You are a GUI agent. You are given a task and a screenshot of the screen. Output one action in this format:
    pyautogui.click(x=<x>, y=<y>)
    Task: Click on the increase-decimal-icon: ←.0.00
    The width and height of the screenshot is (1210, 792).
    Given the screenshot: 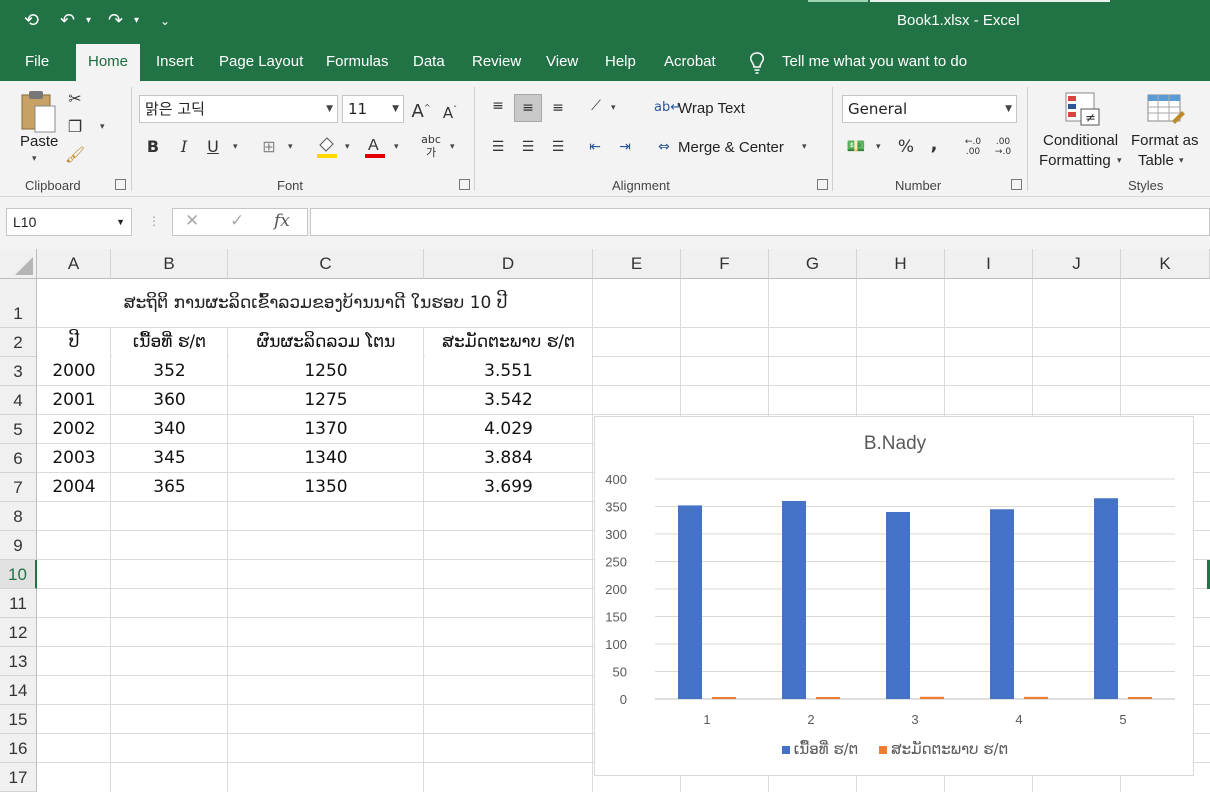 What is the action you would take?
    pyautogui.click(x=973, y=147)
    